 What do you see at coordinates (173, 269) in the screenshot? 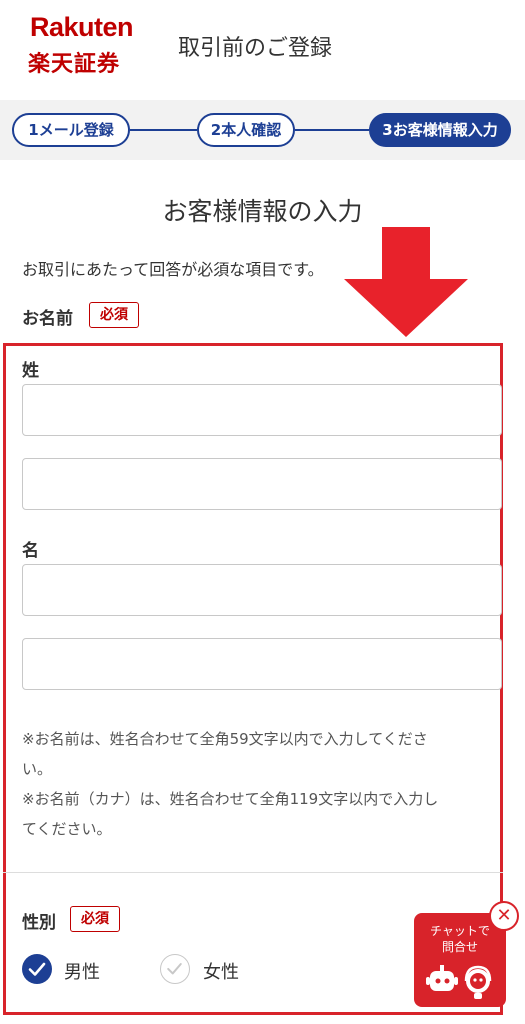
I see `intro-text: お取引にあたって回答が必須な項目です。` at bounding box center [173, 269].